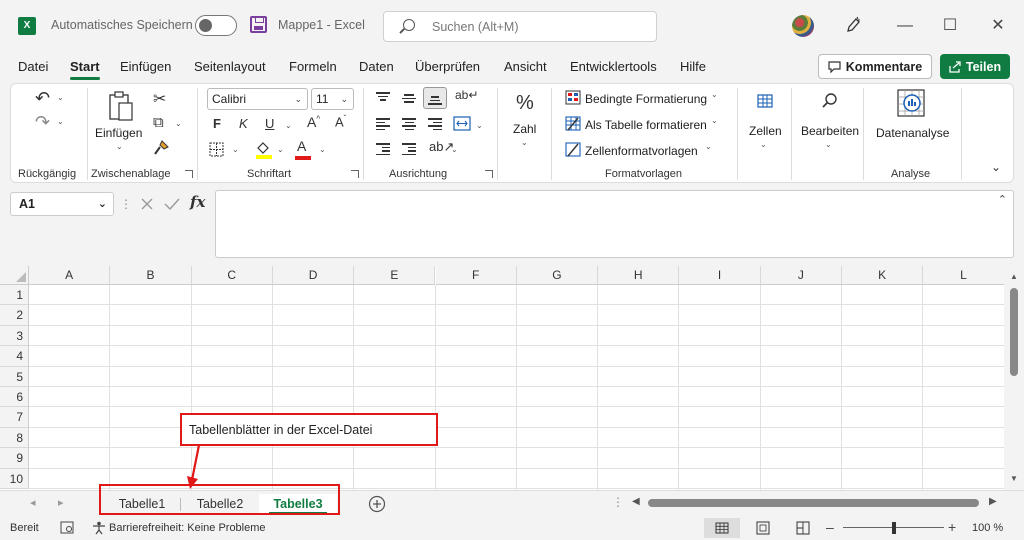 This screenshot has height=540, width=1024. Describe the element at coordinates (641, 151) in the screenshot. I see `cell-styles-button: Zellenformatvorlagen` at that location.